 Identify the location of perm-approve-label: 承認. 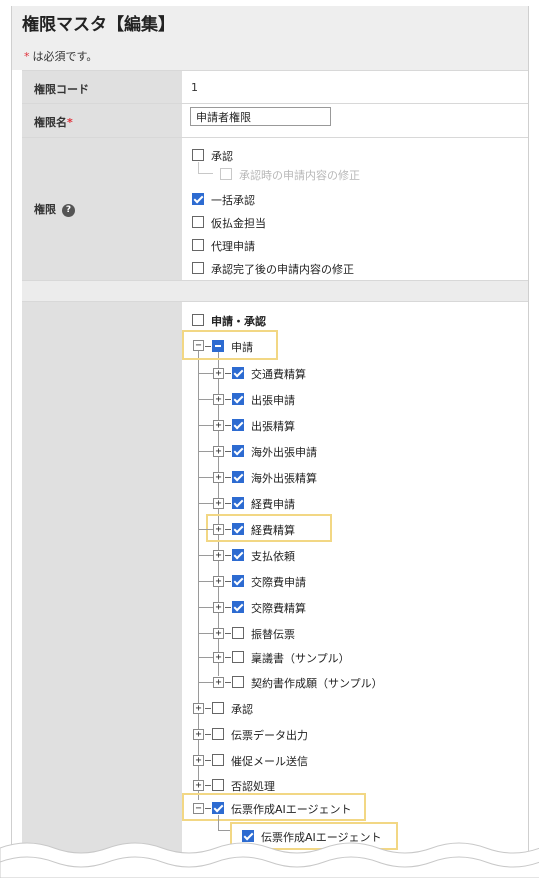
(222, 156).